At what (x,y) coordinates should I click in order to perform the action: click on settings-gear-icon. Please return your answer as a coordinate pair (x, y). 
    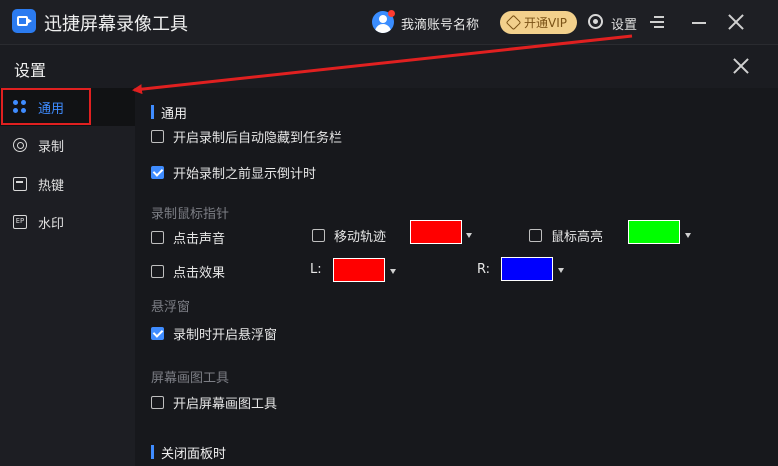
    Looking at the image, I should click on (595, 21).